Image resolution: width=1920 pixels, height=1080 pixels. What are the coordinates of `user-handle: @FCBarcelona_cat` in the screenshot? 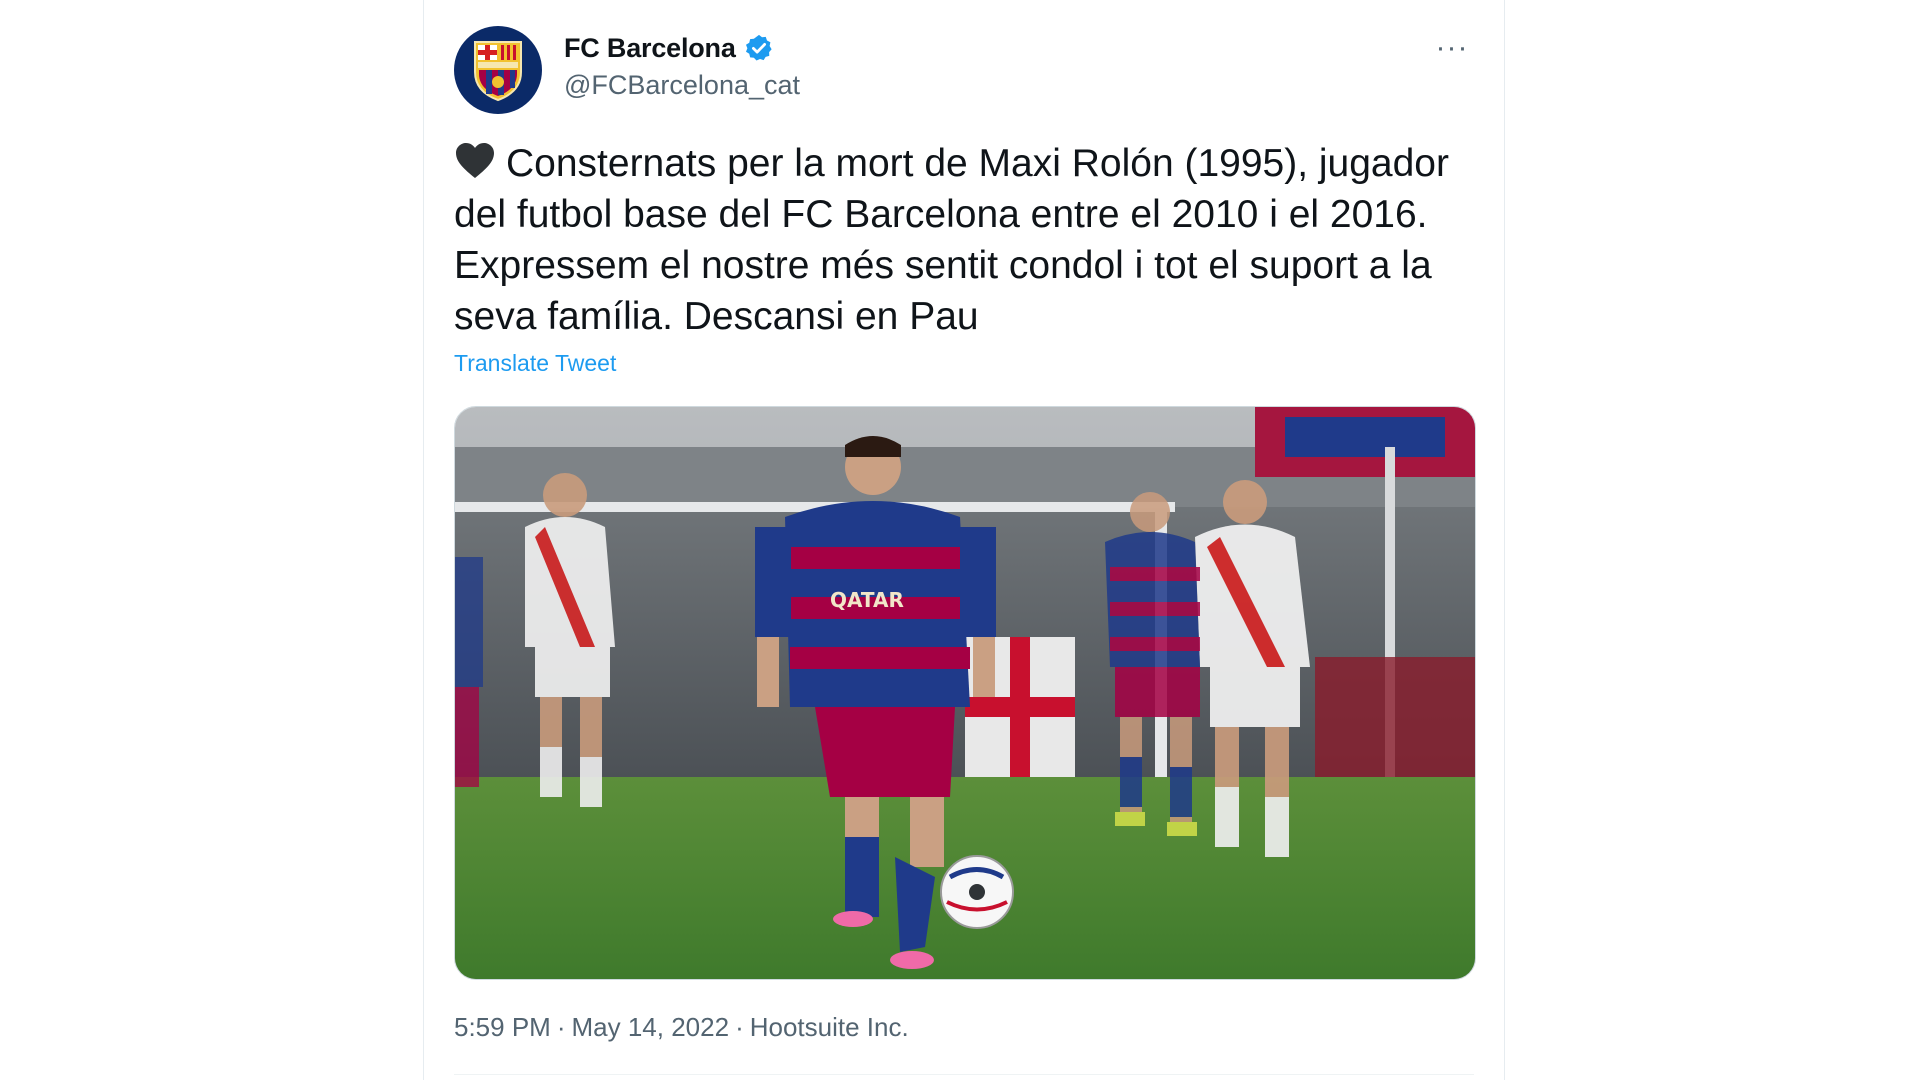 It's located at (682, 85).